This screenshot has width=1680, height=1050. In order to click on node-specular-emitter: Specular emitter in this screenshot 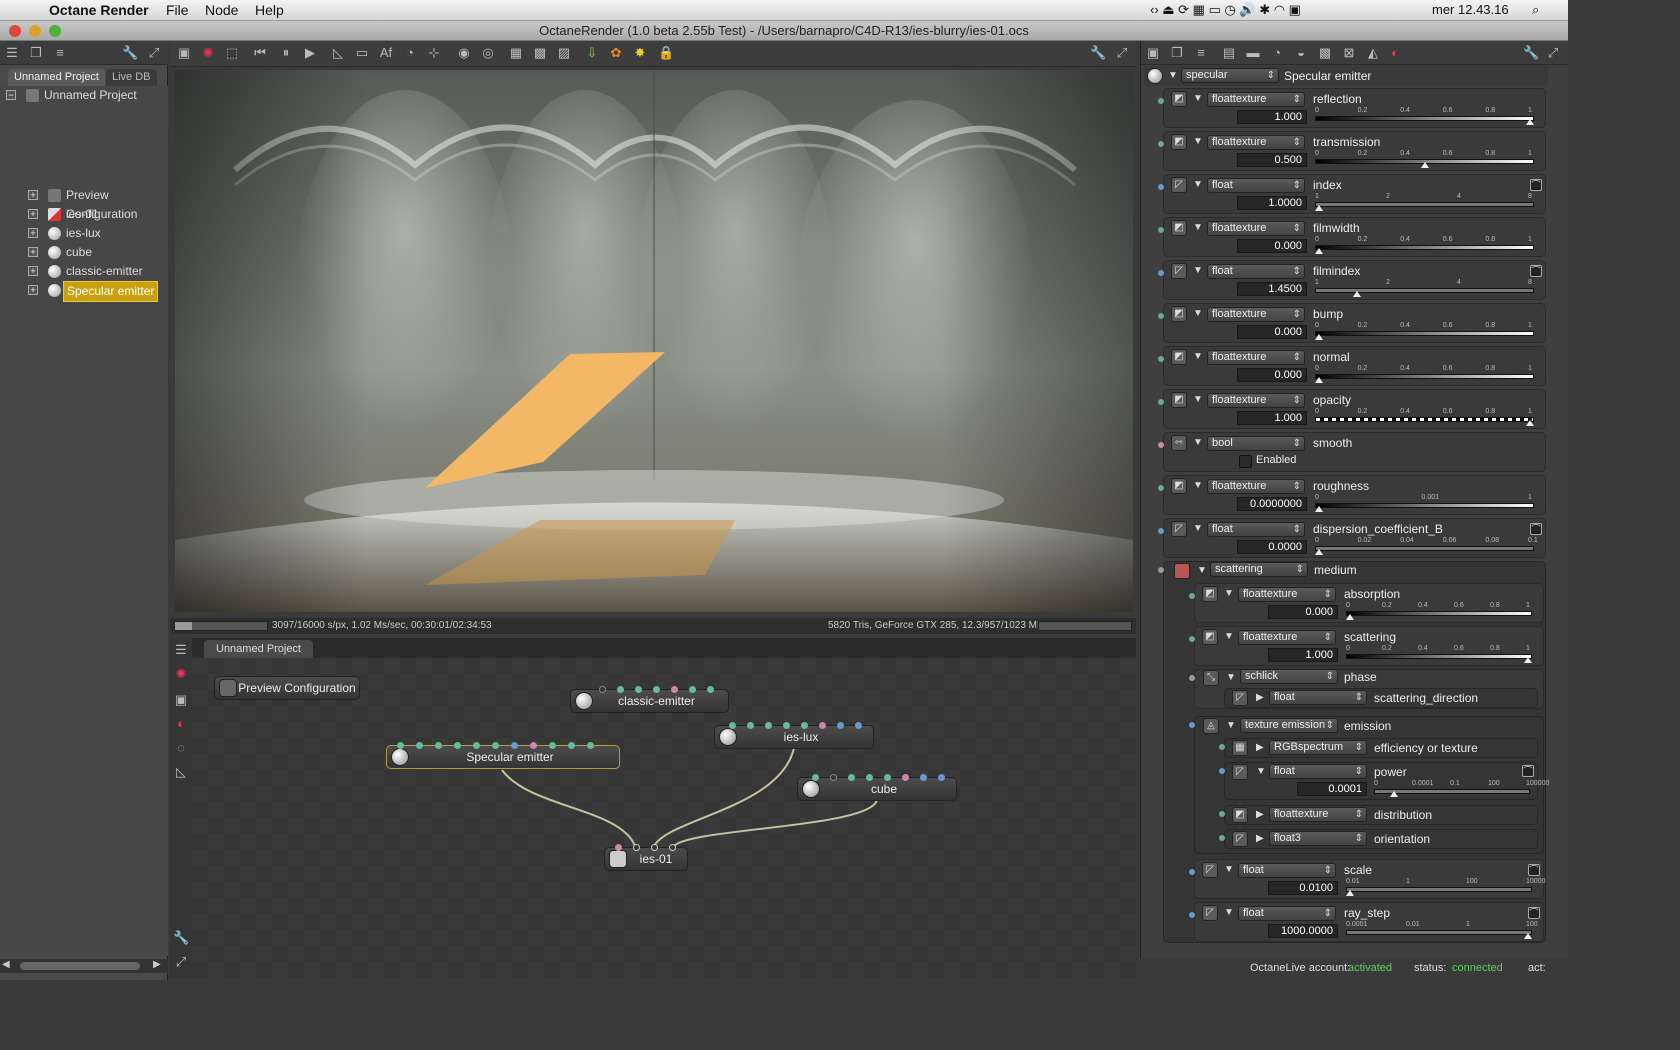, I will do `click(503, 755)`.